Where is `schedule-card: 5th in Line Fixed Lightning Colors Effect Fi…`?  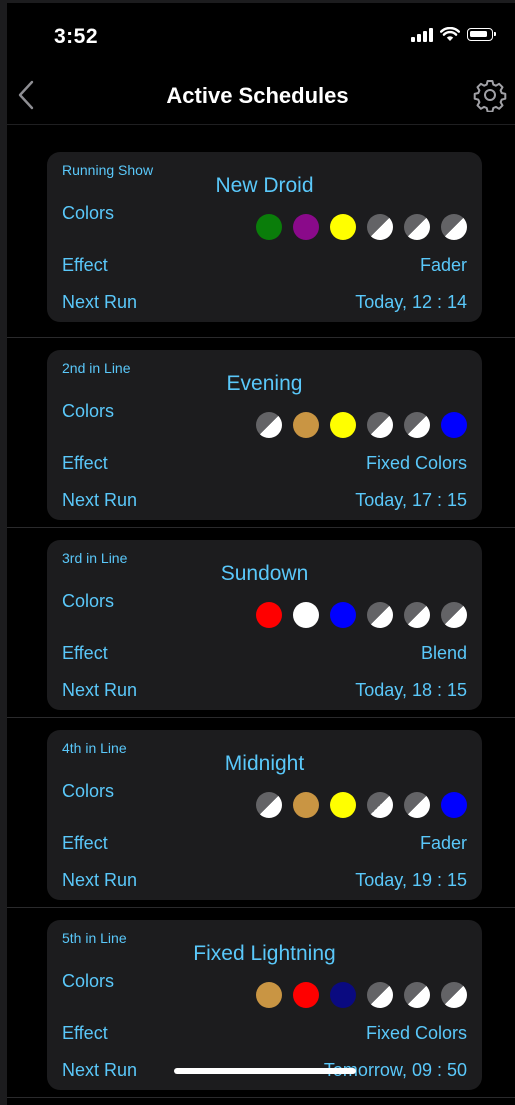
schedule-card: 5th in Line Fixed Lightning Colors Effect Fi… is located at coordinates (264, 1005).